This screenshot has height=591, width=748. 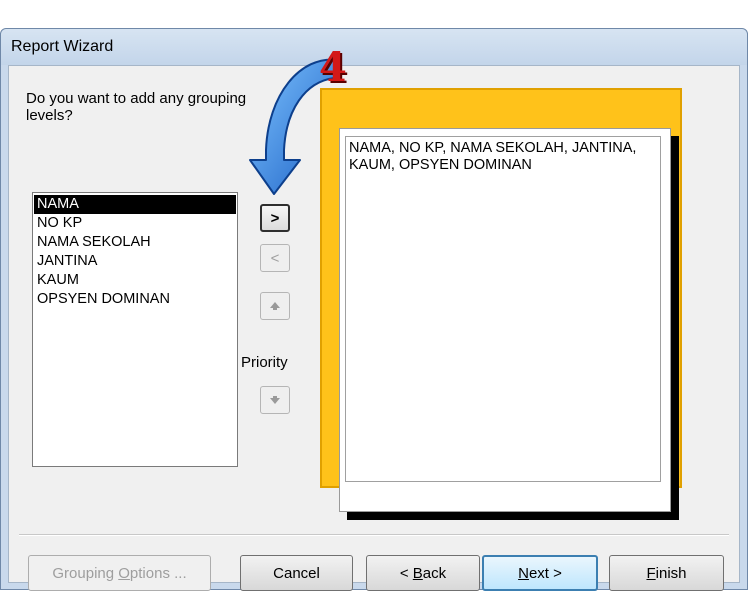 What do you see at coordinates (406, 573) in the screenshot?
I see `back-label-pre: <` at bounding box center [406, 573].